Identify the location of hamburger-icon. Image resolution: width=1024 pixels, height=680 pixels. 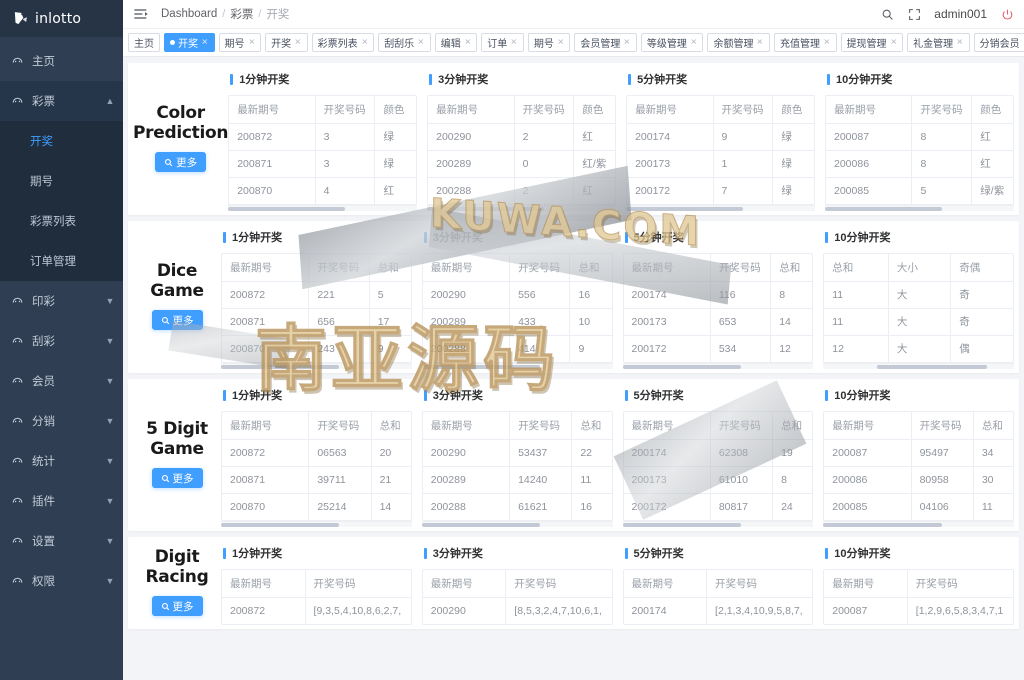
(141, 14).